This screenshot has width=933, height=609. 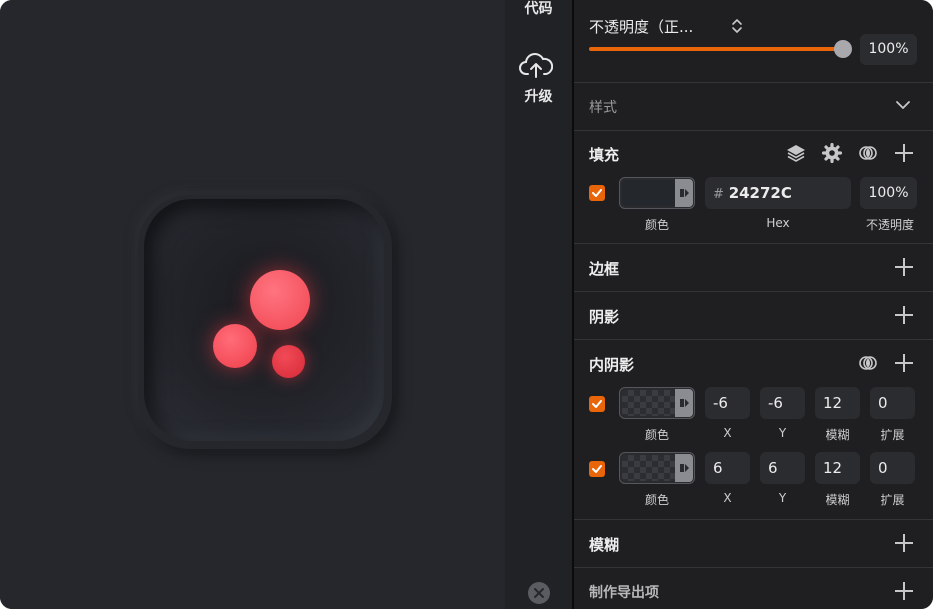 What do you see at coordinates (597, 404) in the screenshot?
I see `inner-shadow-1-checkbox` at bounding box center [597, 404].